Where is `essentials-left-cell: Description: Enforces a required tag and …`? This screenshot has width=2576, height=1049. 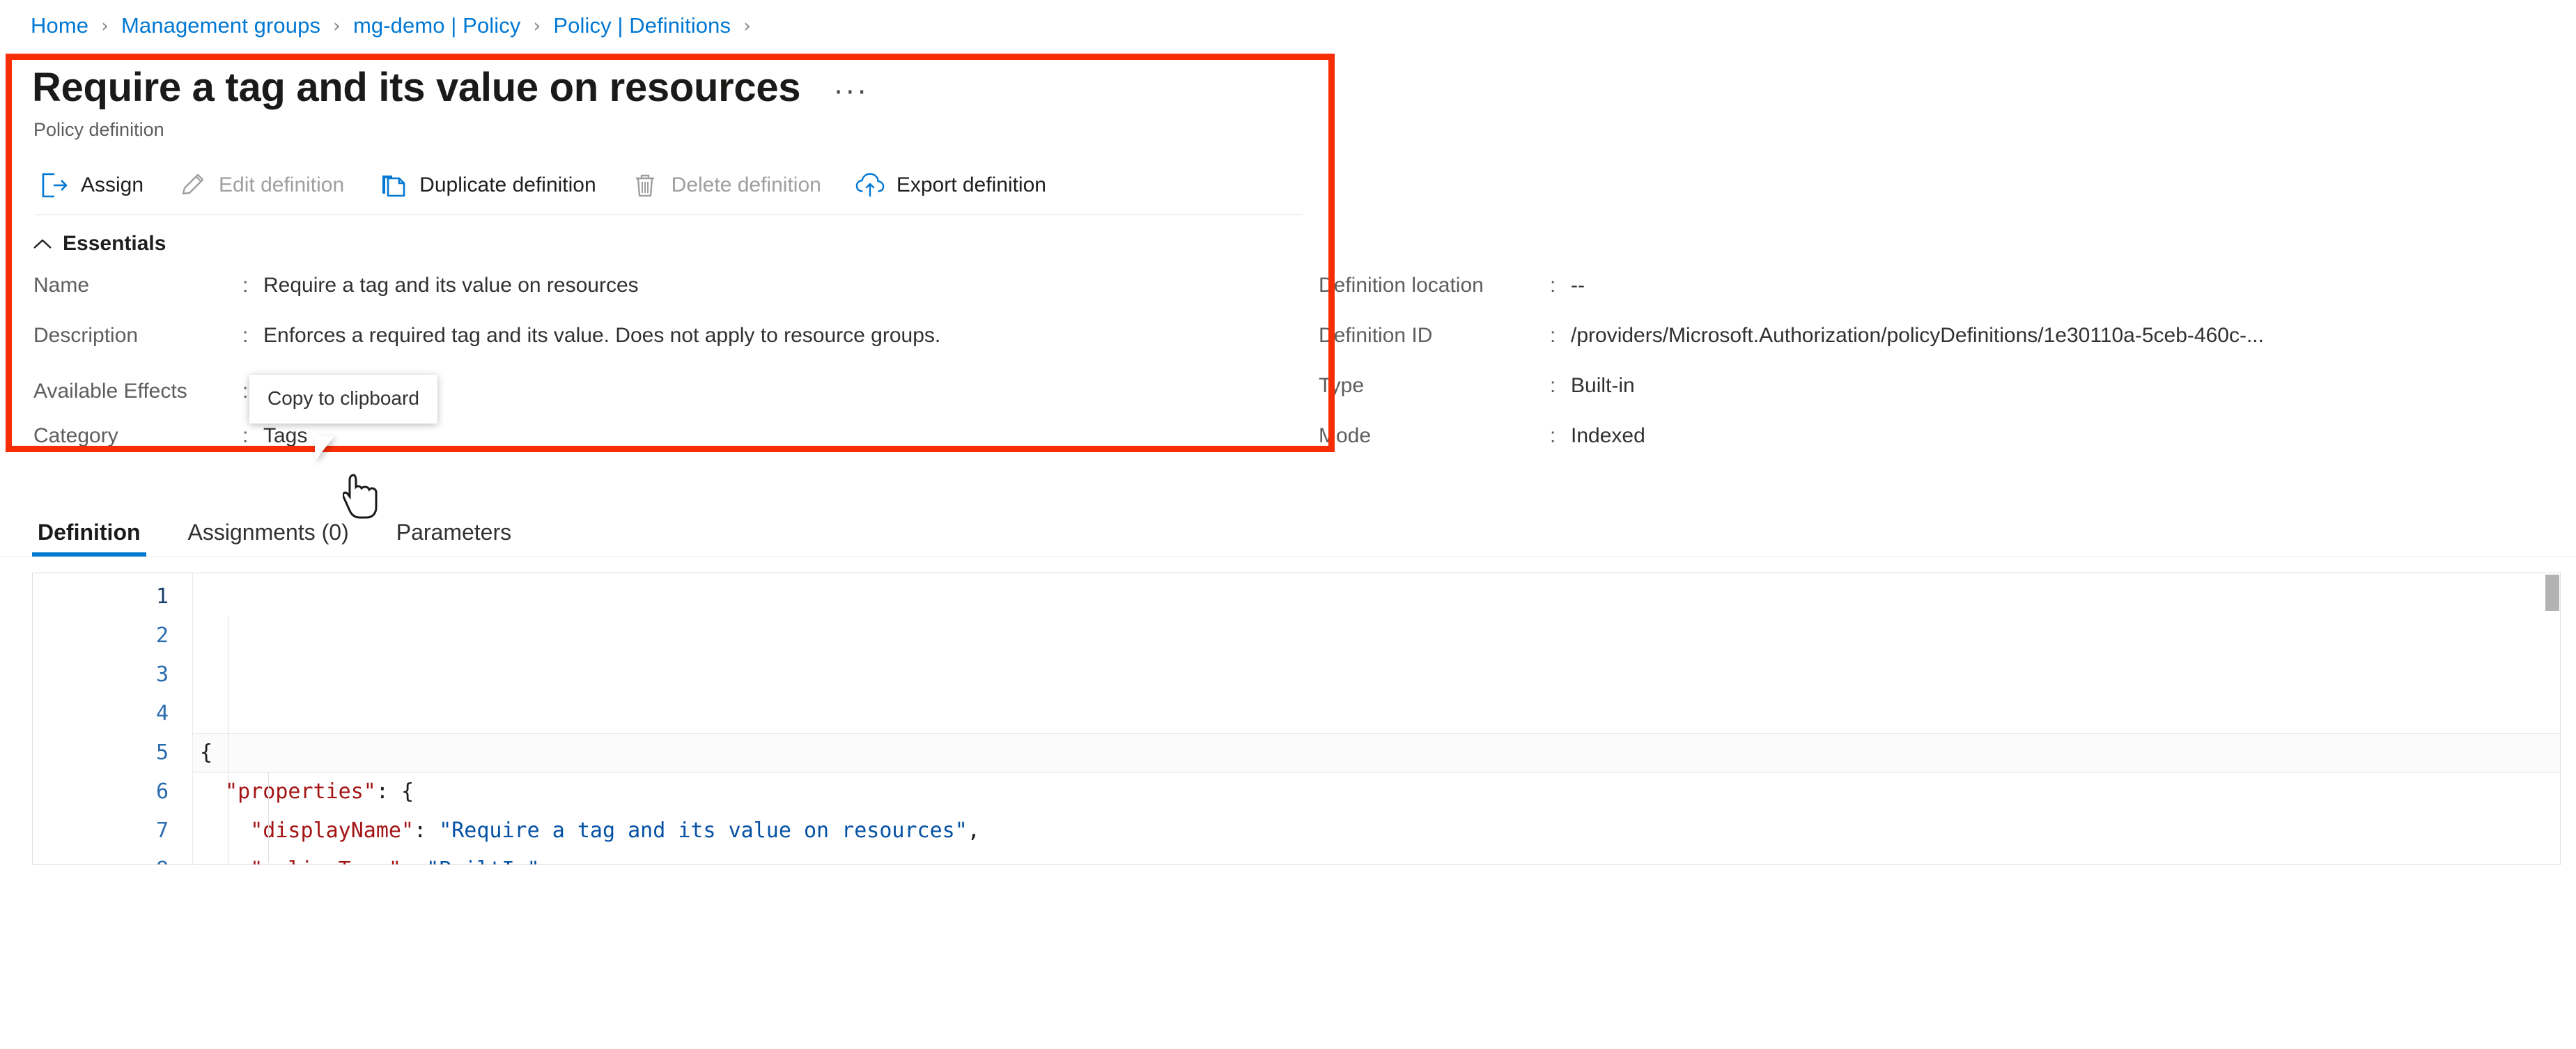
essentials-left-cell: Description: Enforces a required tag and … is located at coordinates (676, 336).